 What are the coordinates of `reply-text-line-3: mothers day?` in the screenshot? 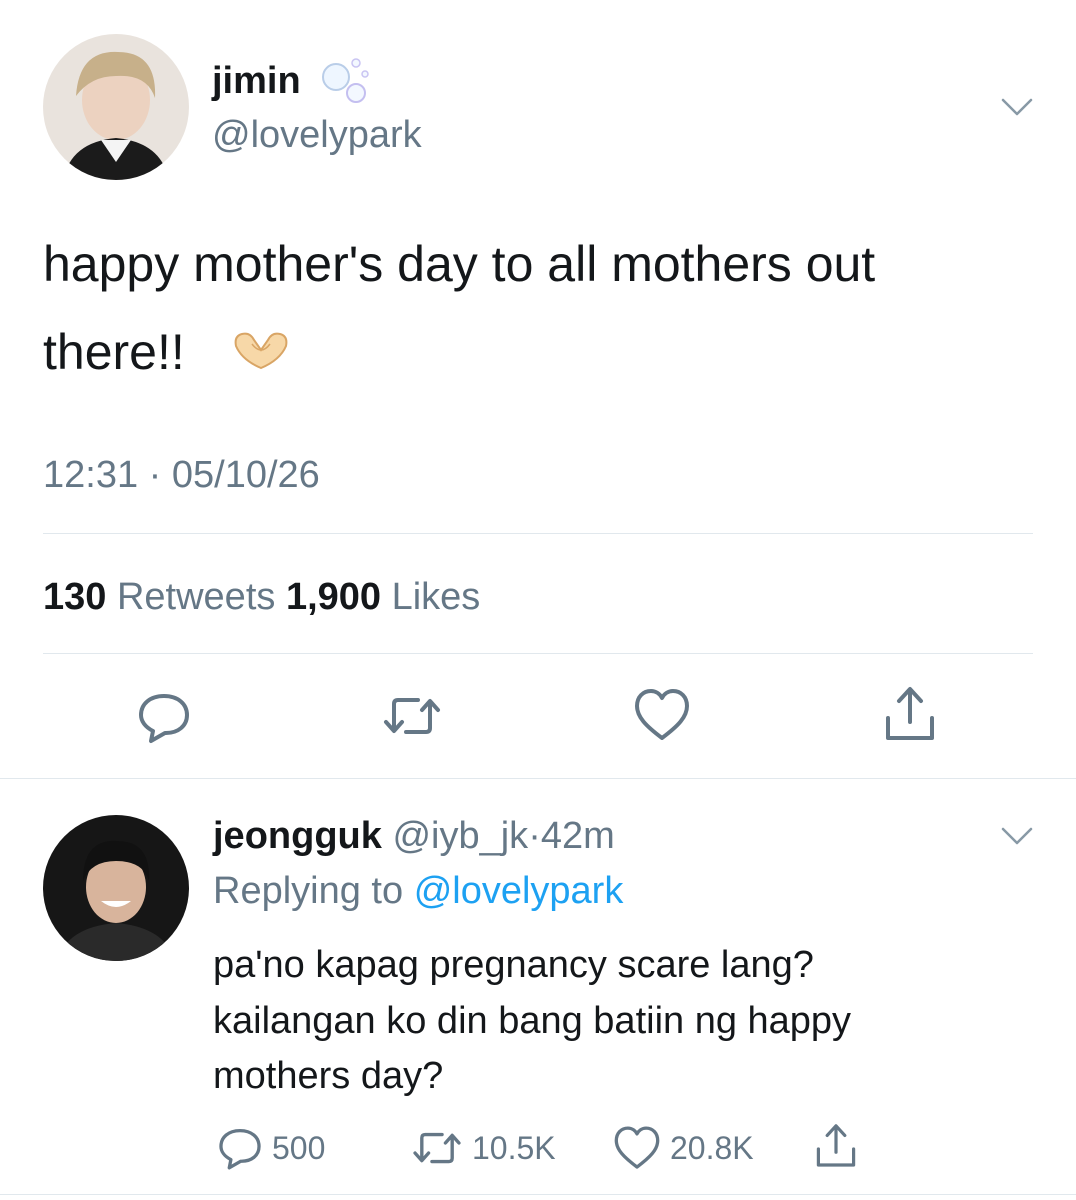 It's located at (328, 1076).